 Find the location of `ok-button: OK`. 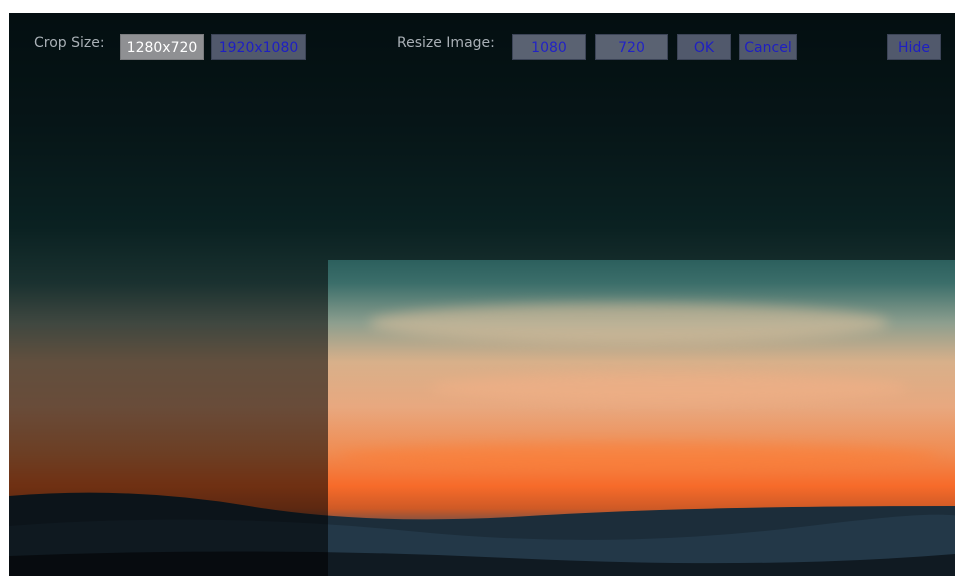

ok-button: OK is located at coordinates (704, 47).